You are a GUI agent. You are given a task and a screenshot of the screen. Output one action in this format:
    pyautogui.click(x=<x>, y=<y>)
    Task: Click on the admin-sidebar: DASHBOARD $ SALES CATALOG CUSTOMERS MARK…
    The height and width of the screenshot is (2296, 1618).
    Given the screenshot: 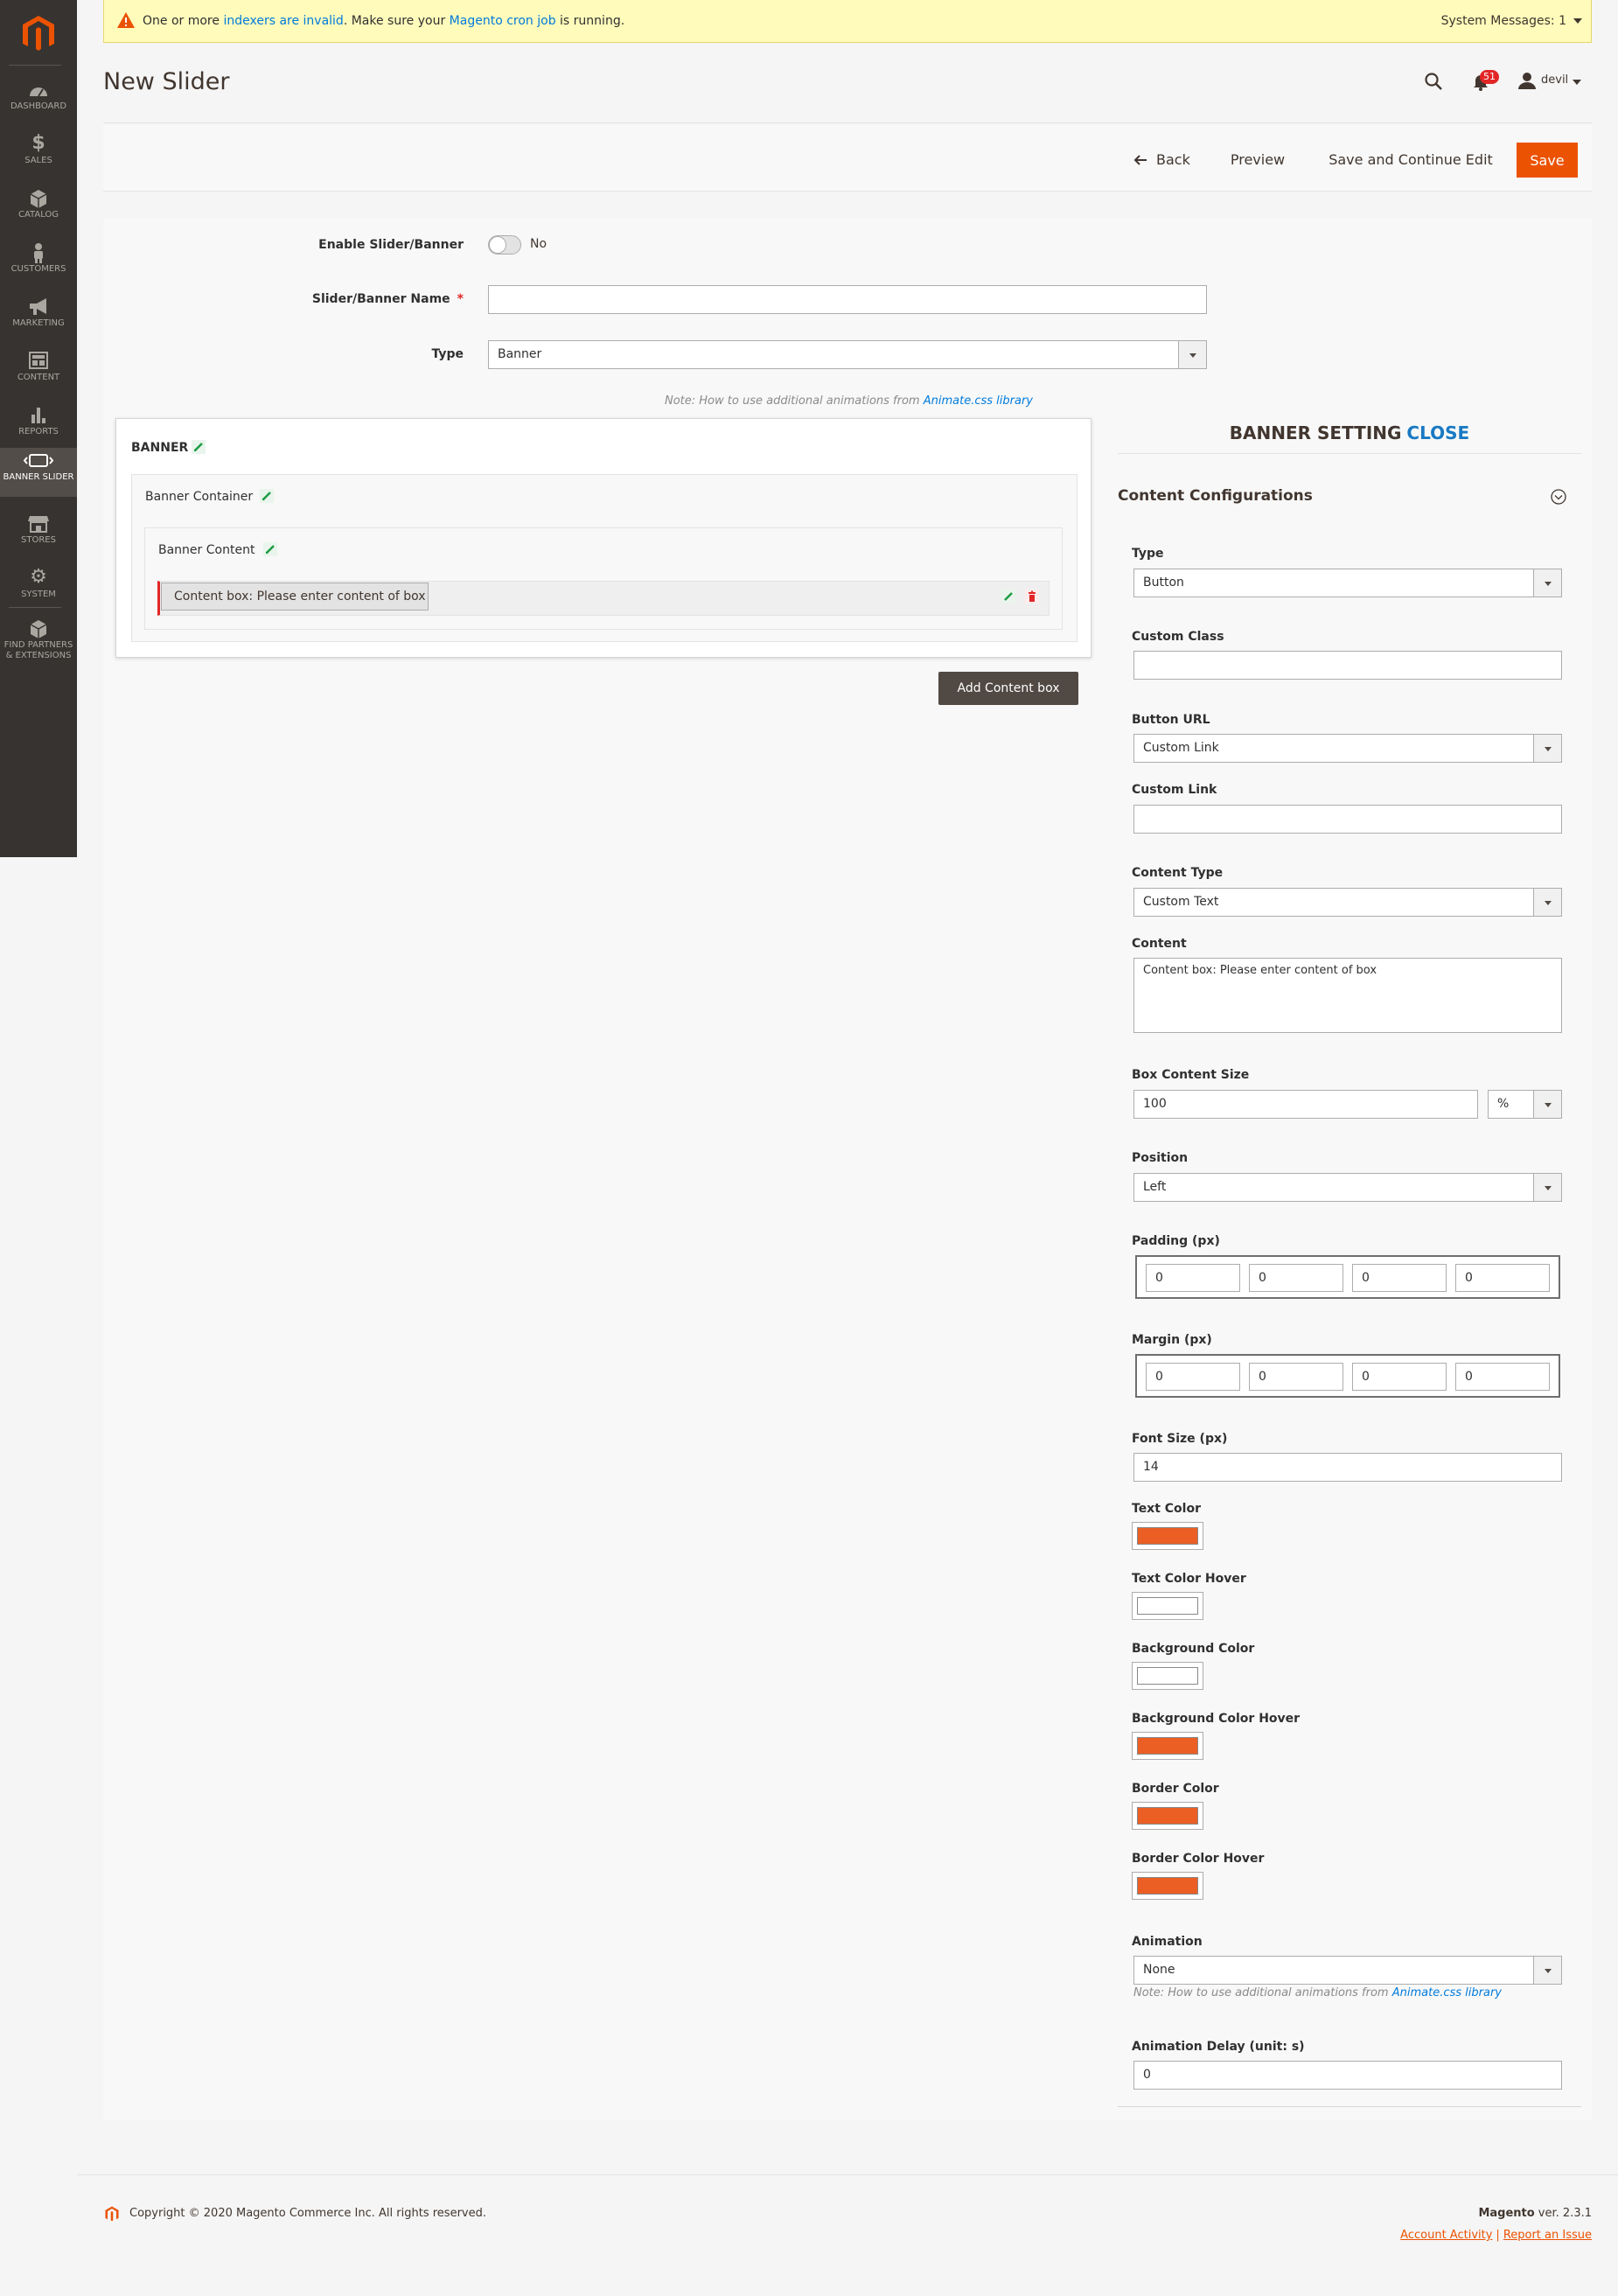 What is the action you would take?
    pyautogui.click(x=38, y=429)
    